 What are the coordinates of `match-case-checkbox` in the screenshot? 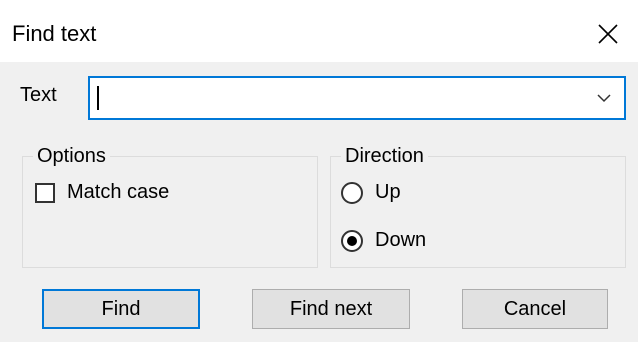 It's located at (45, 192).